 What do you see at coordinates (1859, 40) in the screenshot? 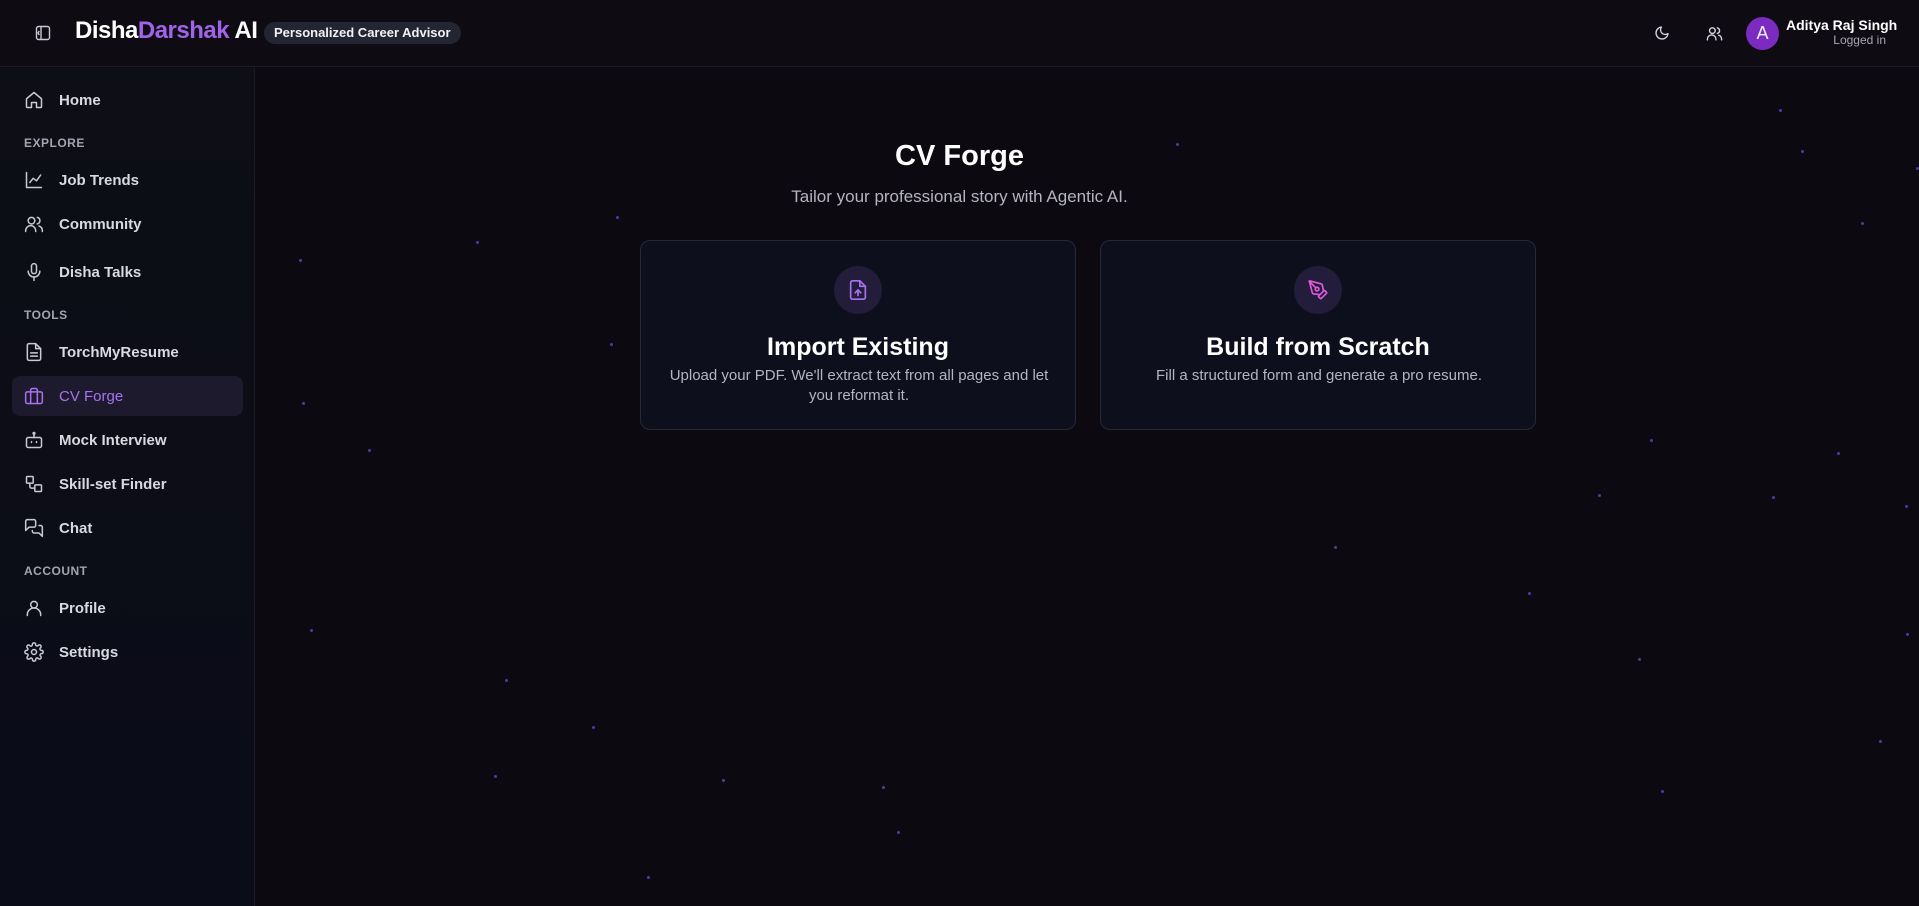
I see `user-status: Logged in` at bounding box center [1859, 40].